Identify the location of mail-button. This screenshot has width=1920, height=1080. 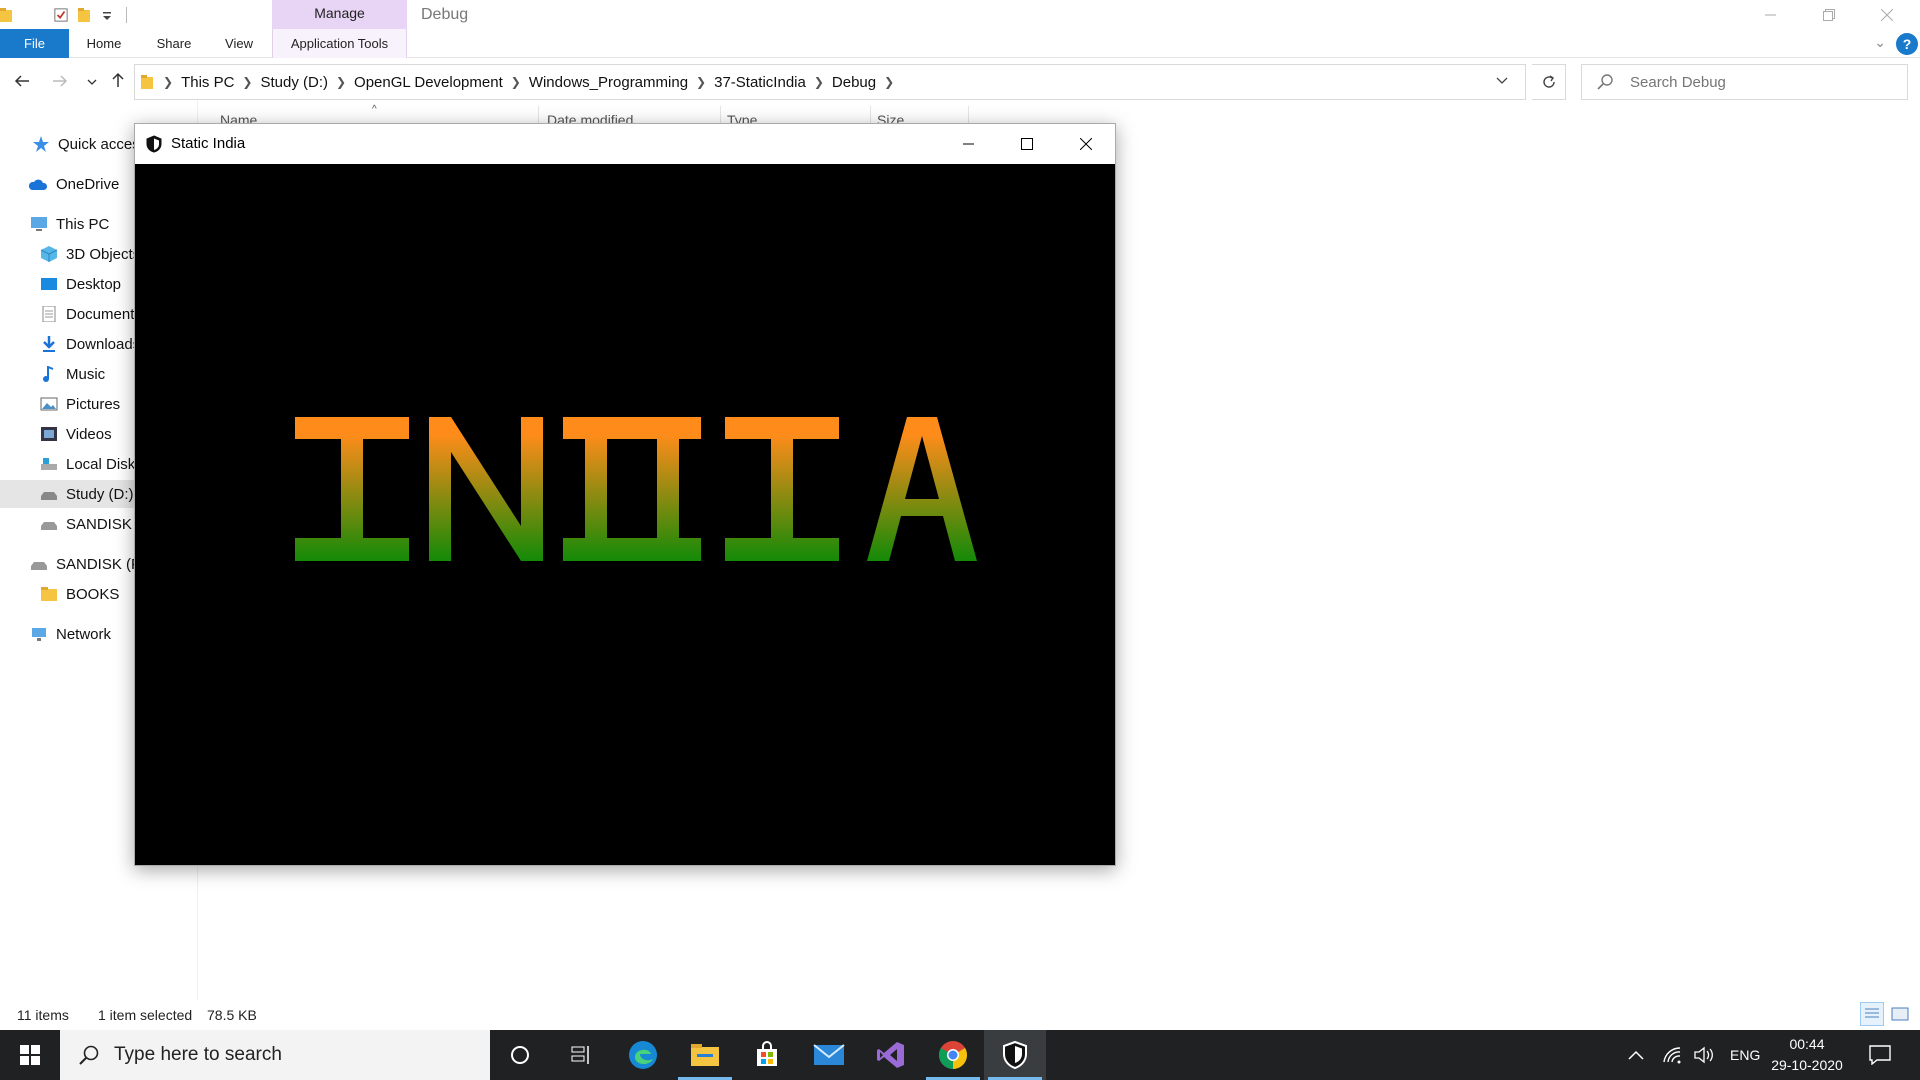
(829, 1055).